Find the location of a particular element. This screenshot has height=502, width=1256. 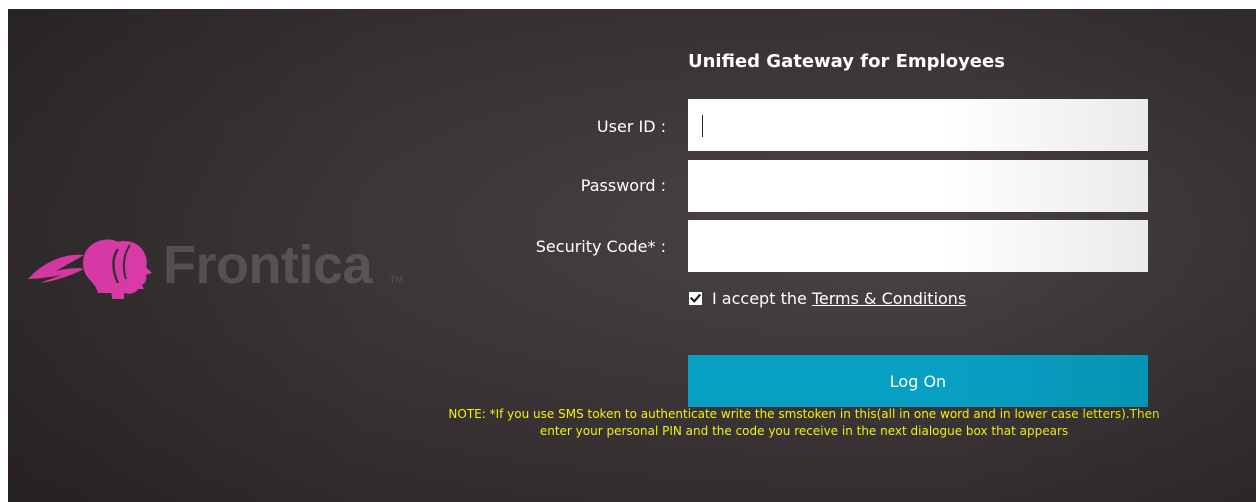

checkmark-icon is located at coordinates (695, 298).